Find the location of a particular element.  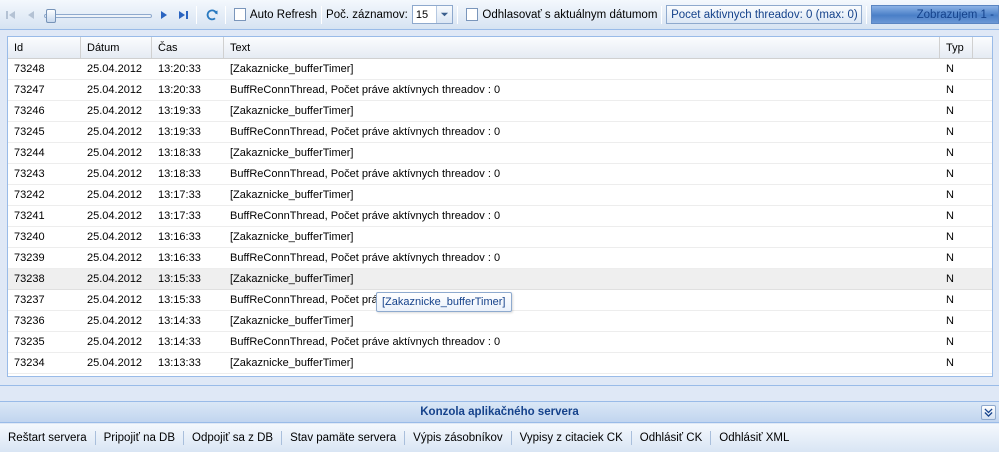

cell-id: 73240 is located at coordinates (29, 237).